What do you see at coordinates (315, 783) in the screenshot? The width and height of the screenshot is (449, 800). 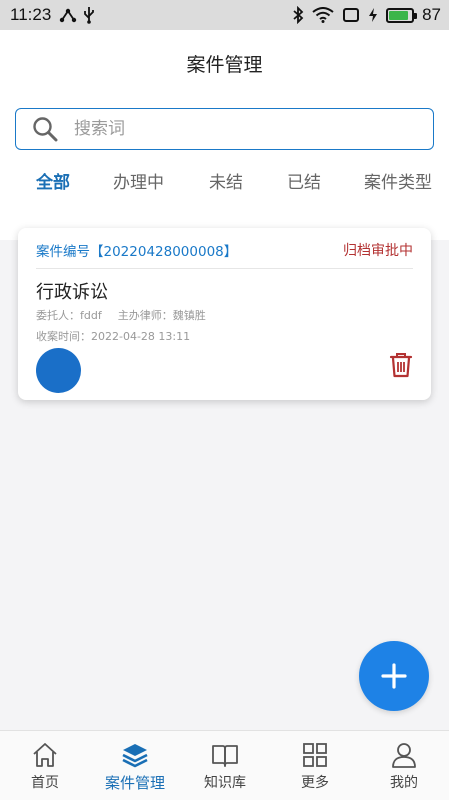 I see `nav-label: 更多` at bounding box center [315, 783].